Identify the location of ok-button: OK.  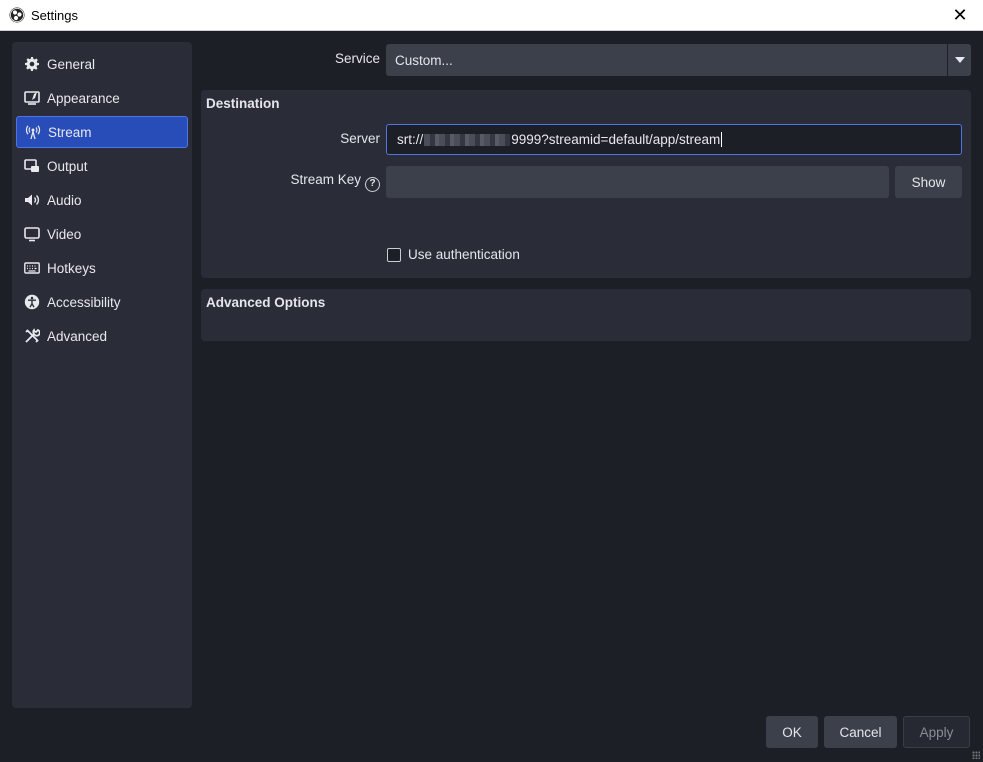
(792, 732).